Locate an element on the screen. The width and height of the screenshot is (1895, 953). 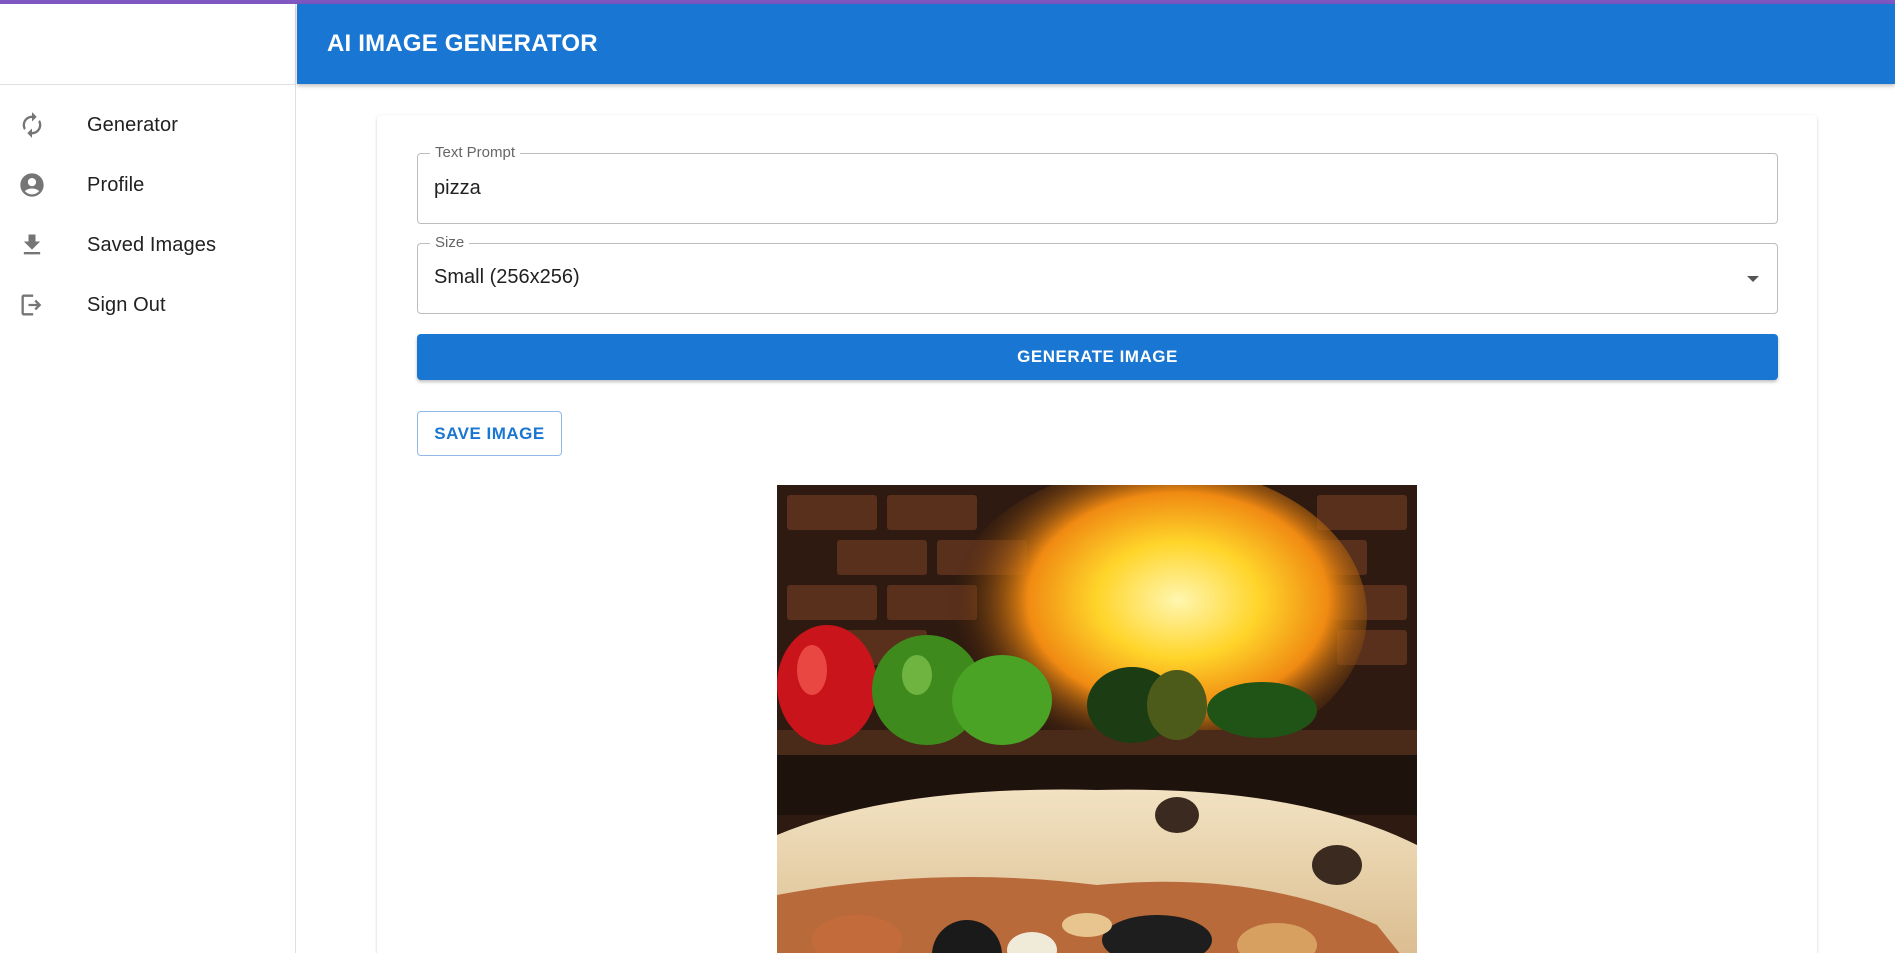
text-prompt-field: Text Prompt is located at coordinates (1097, 184).